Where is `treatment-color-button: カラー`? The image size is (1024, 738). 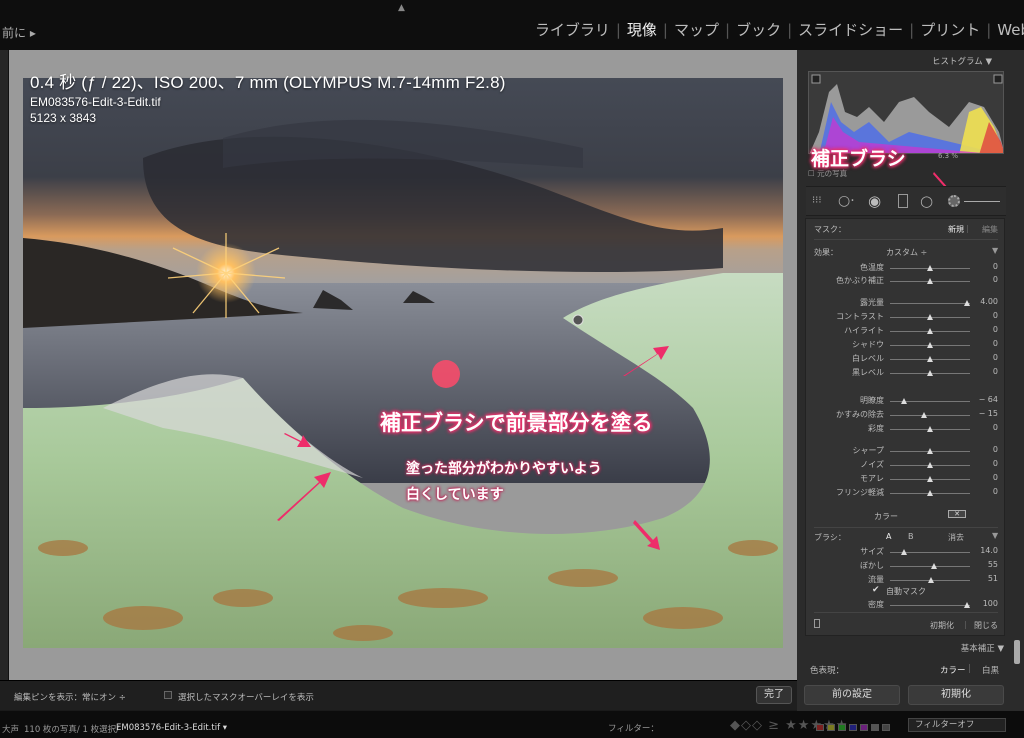
treatment-color-button: カラー is located at coordinates (953, 670).